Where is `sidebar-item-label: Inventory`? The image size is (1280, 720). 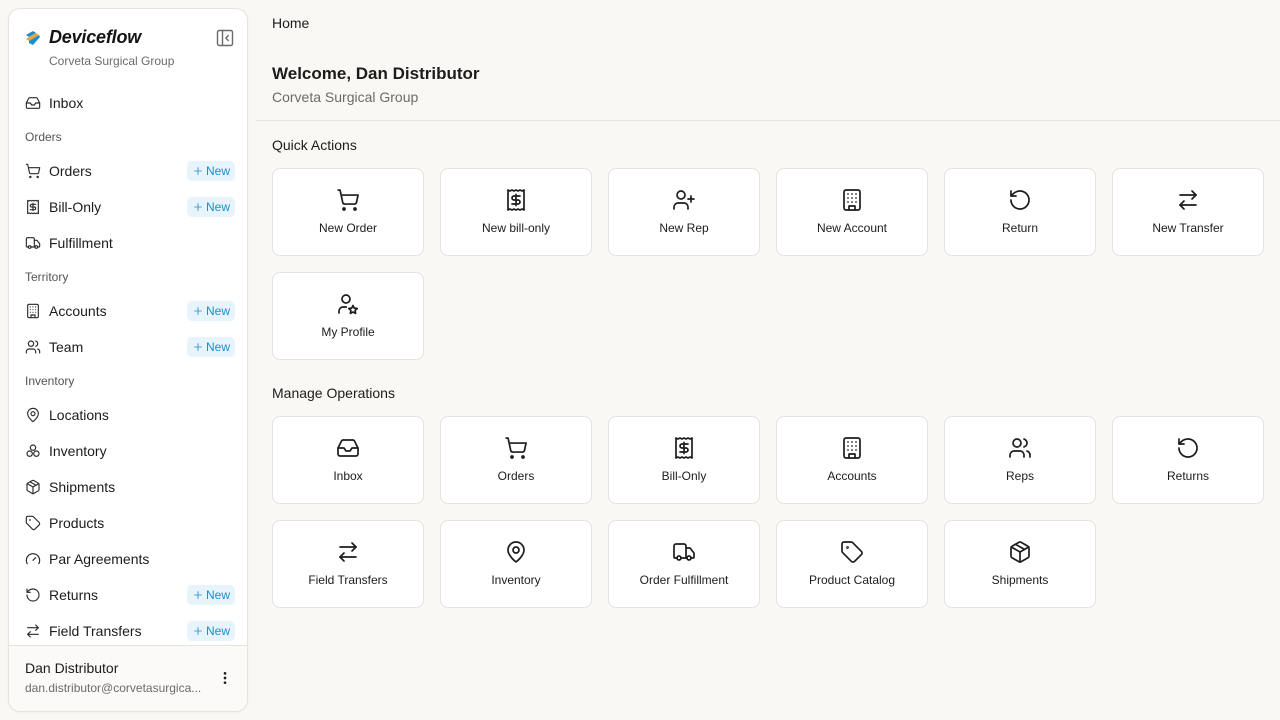
sidebar-item-label: Inventory is located at coordinates (78, 451).